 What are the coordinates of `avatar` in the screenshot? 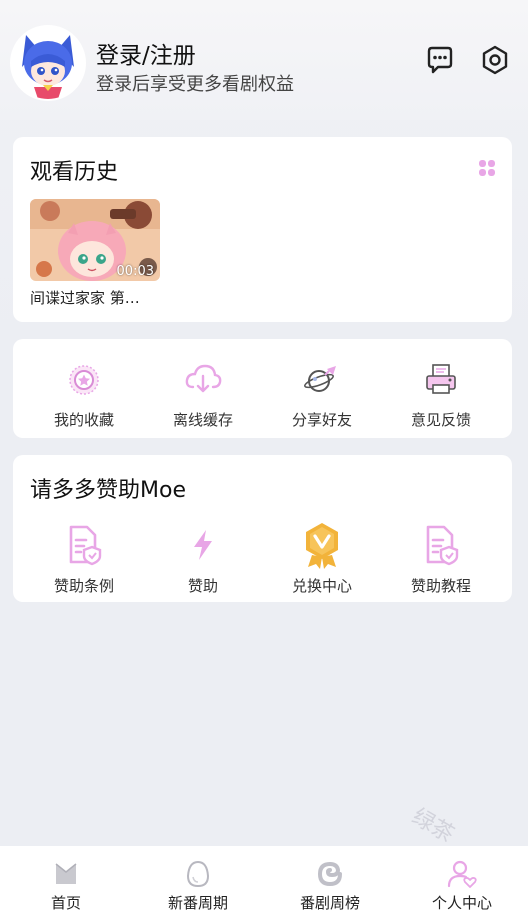 It's located at (48, 63).